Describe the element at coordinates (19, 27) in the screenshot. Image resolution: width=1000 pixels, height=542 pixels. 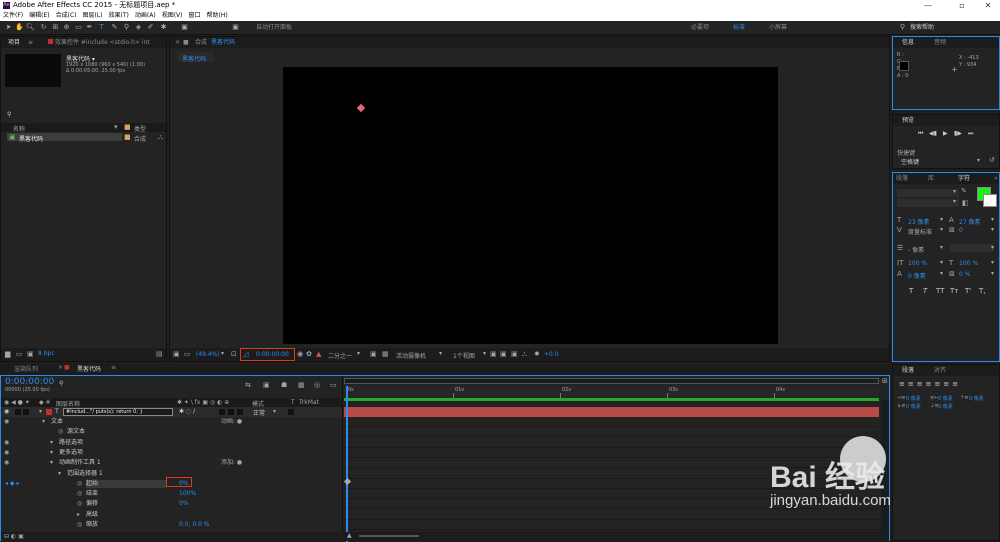
I see `hand-tool-icon: ✋` at that location.